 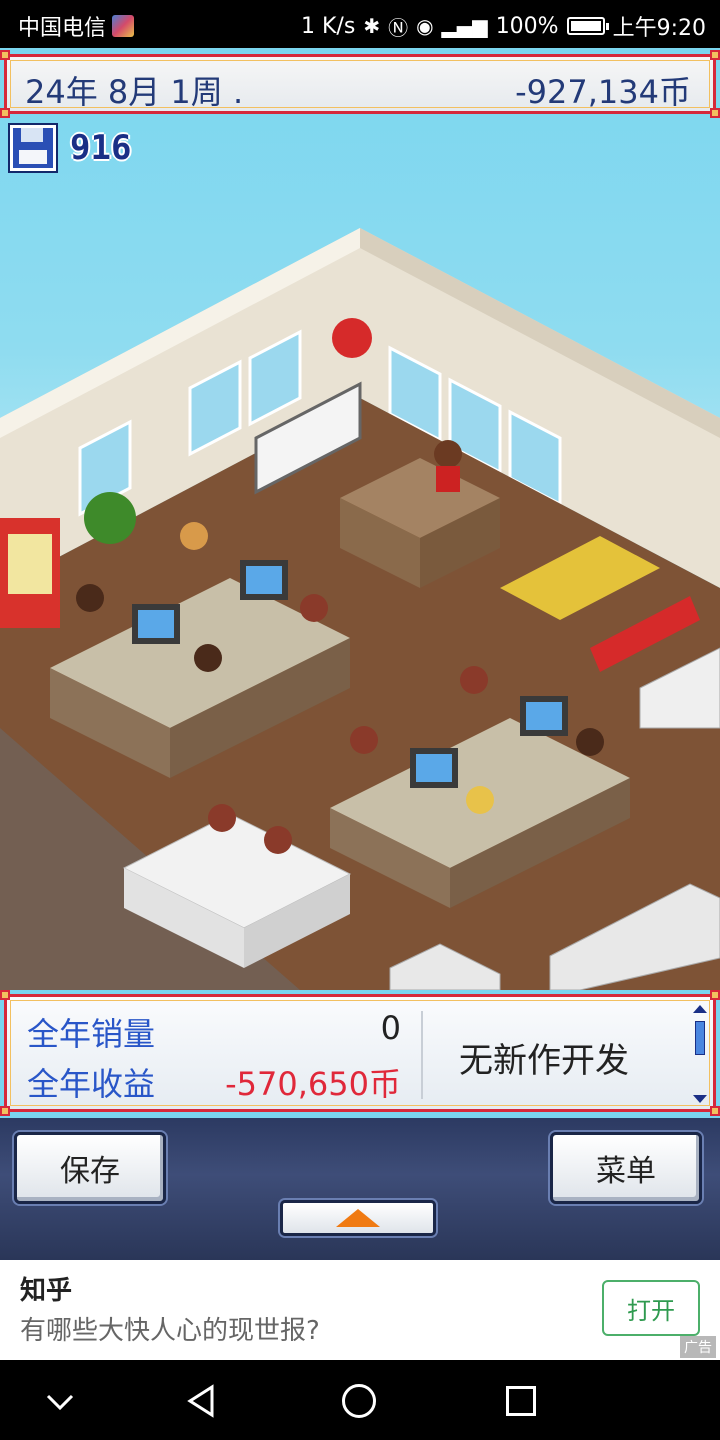 I want to click on ad-text: 有哪些大快人心的现世报?, so click(x=170, y=1331).